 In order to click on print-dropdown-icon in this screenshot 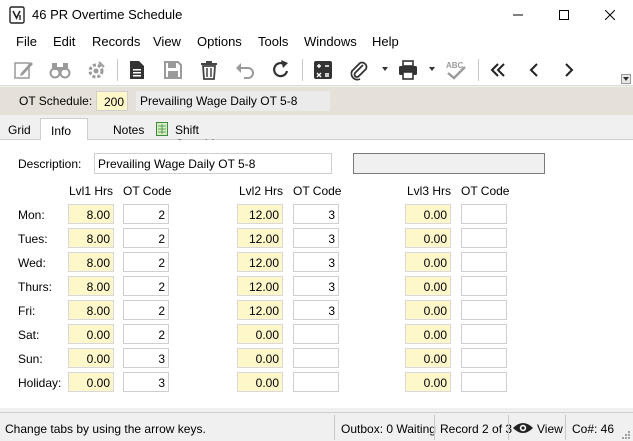, I will do `click(432, 69)`.